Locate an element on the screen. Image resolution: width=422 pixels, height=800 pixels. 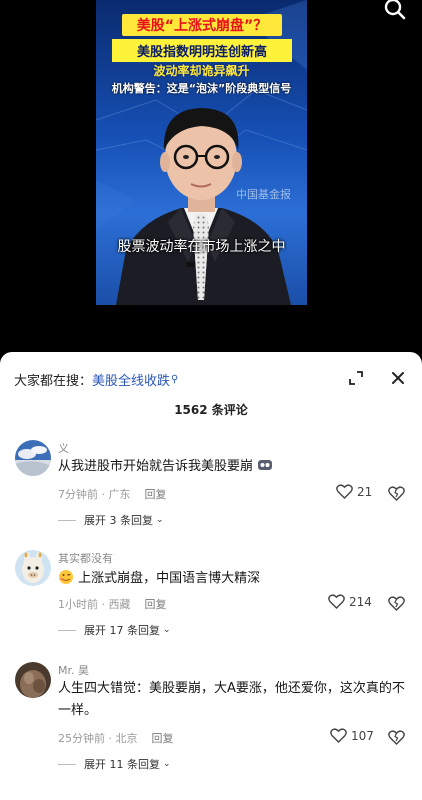
comment-text: 上涨式崩盘，中国语言博大精深 is located at coordinates (233, 579).